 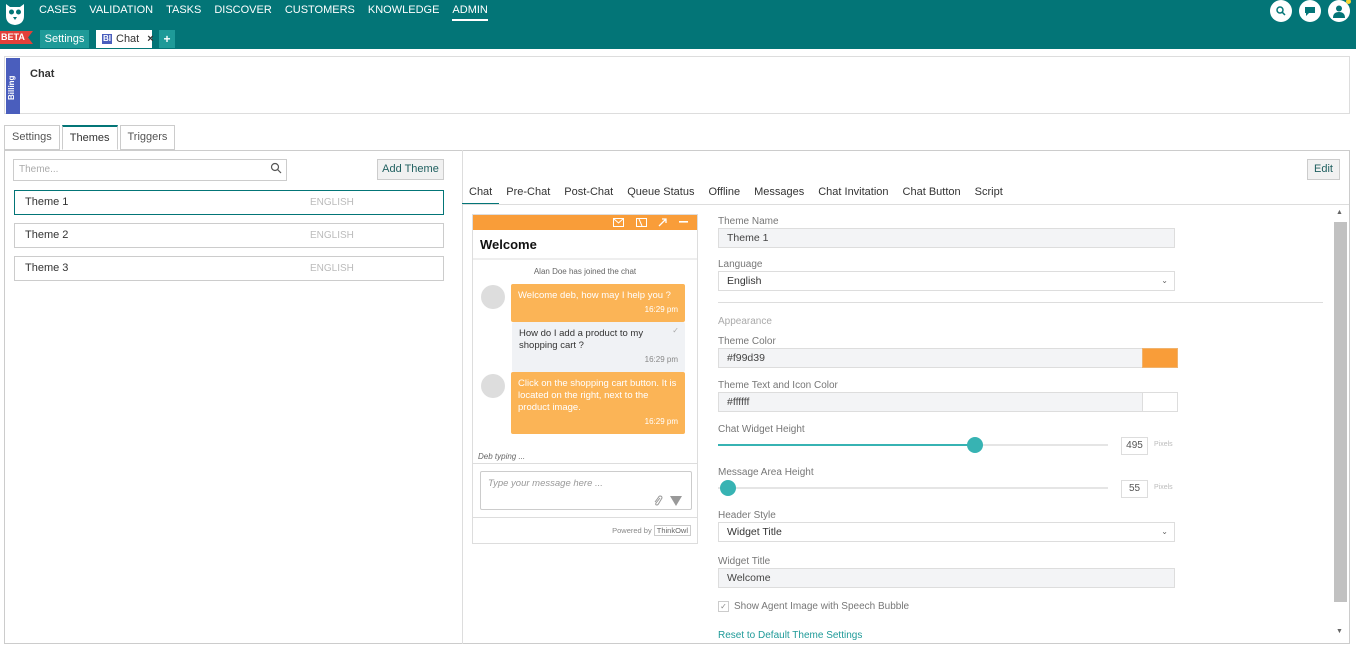 I want to click on text-color-label: Theme Text and Icon Color, so click(x=778, y=385).